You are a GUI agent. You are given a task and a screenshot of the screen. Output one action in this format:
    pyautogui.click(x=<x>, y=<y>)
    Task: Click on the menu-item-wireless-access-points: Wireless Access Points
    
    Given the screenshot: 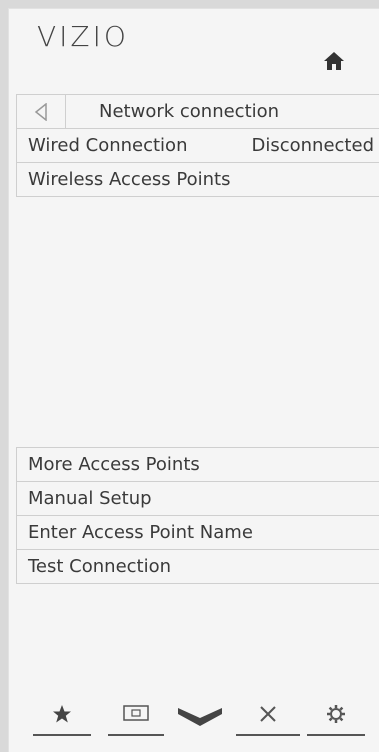 What is the action you would take?
    pyautogui.click(x=198, y=180)
    